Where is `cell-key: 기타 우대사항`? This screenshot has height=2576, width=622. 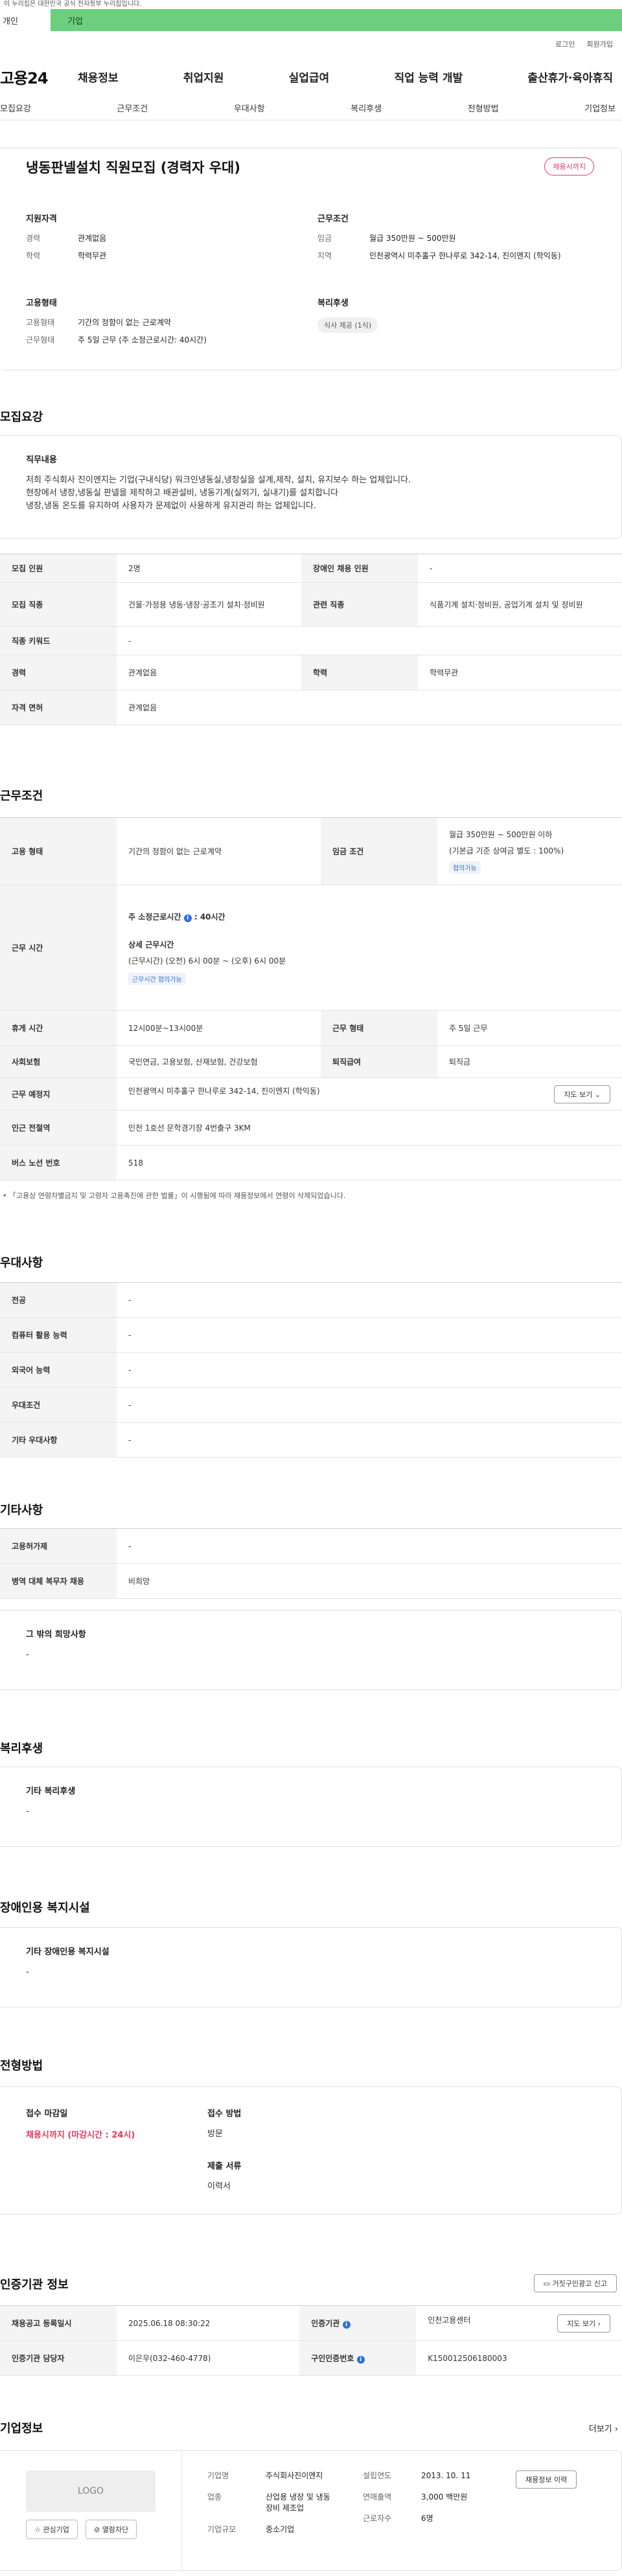 cell-key: 기타 우대사항 is located at coordinates (58, 1440).